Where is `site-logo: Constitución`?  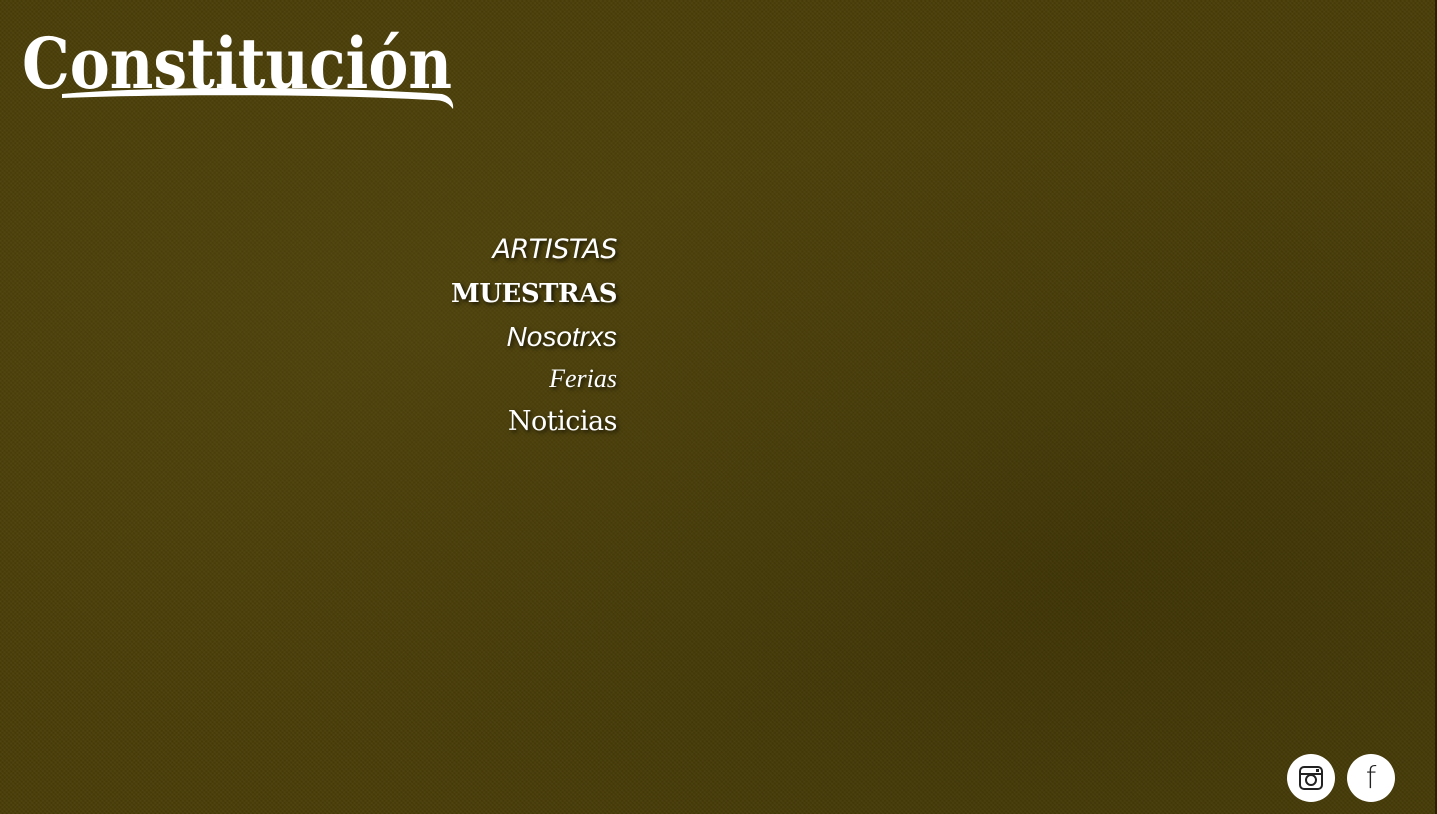
site-logo: Constitución is located at coordinates (239, 63).